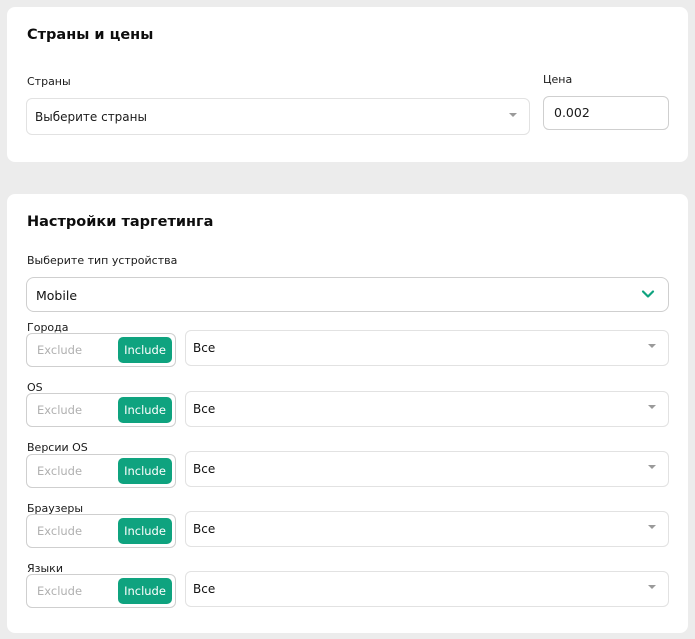 This screenshot has height=639, width=695. I want to click on countries-select: Выберите страны, so click(278, 116).